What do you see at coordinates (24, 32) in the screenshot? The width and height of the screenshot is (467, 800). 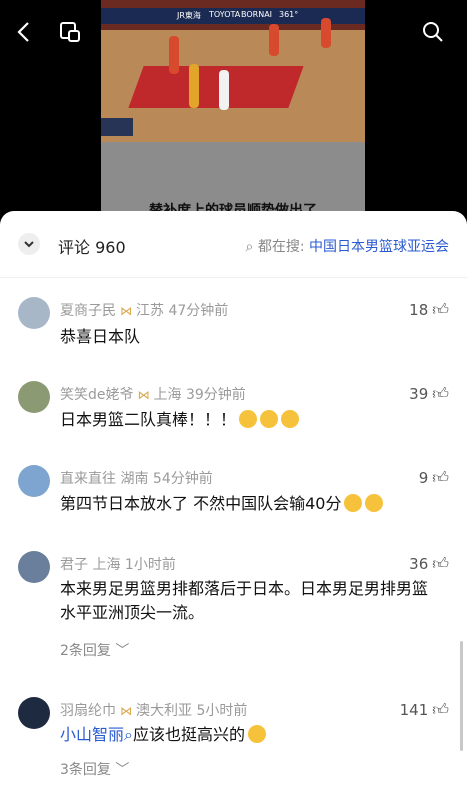 I see `back-arrow-icon` at bounding box center [24, 32].